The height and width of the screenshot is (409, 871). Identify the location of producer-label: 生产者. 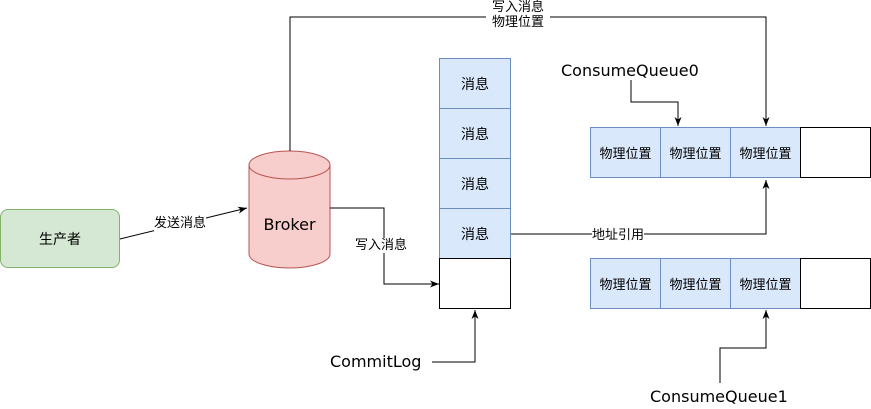
(60, 239).